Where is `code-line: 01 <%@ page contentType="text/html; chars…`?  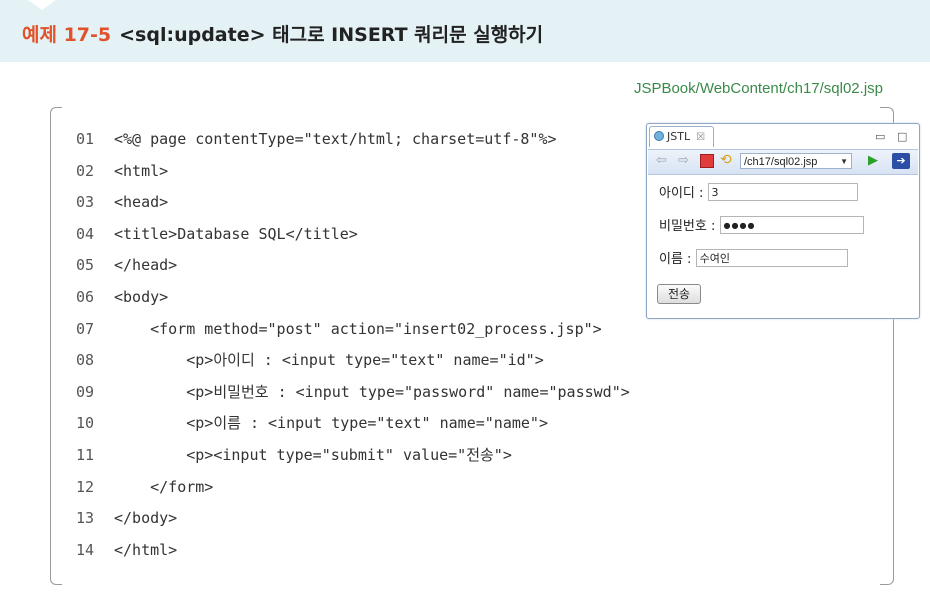 code-line: 01 <%@ page contentType="text/html; chars… is located at coordinates (353, 145).